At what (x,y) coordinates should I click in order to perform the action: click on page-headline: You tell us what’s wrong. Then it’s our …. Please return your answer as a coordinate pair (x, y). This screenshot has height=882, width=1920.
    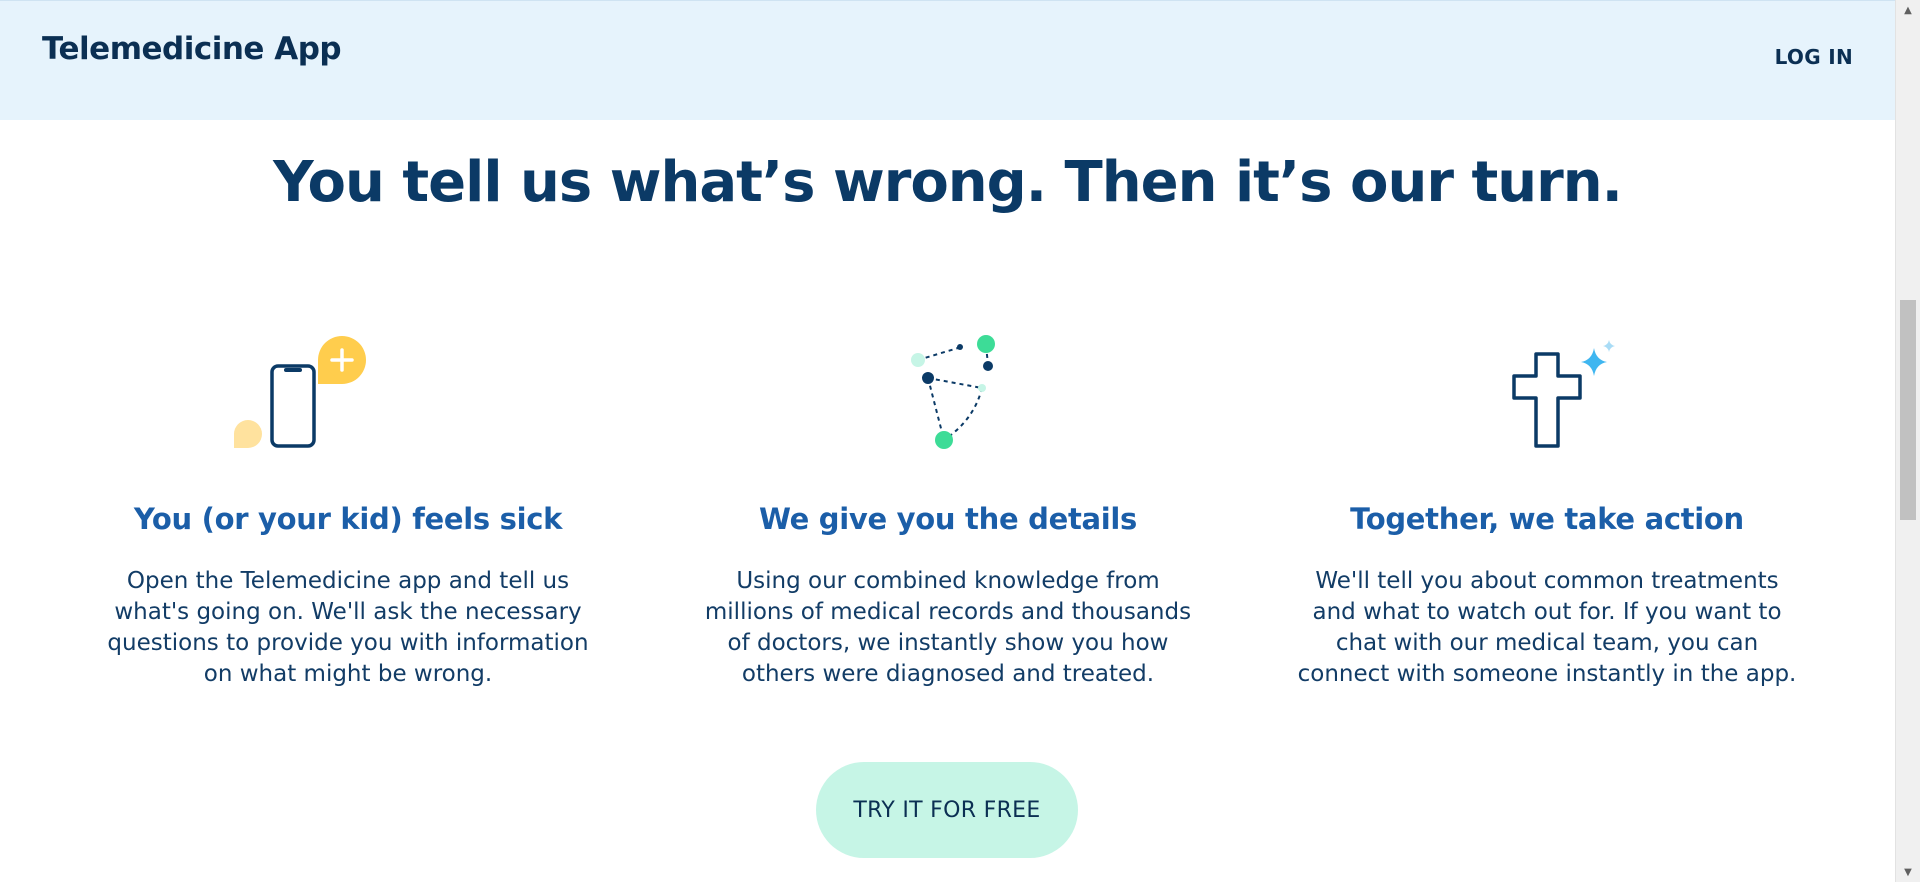
    Looking at the image, I should click on (948, 182).